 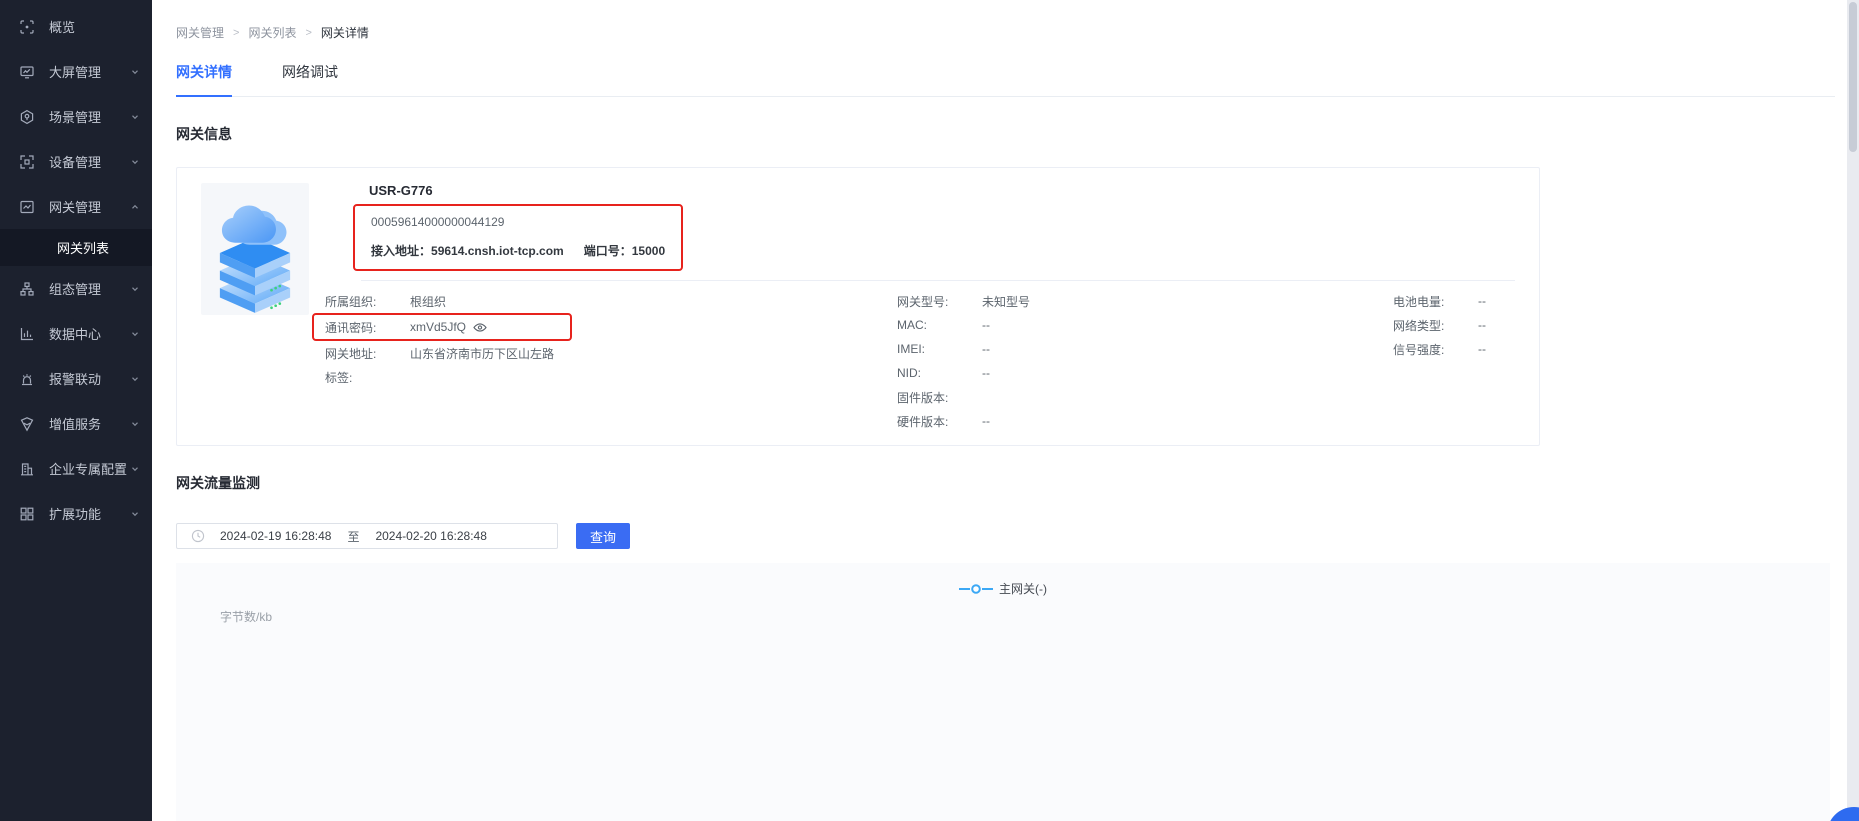 I want to click on field-label: 电池电量:, so click(x=1419, y=301).